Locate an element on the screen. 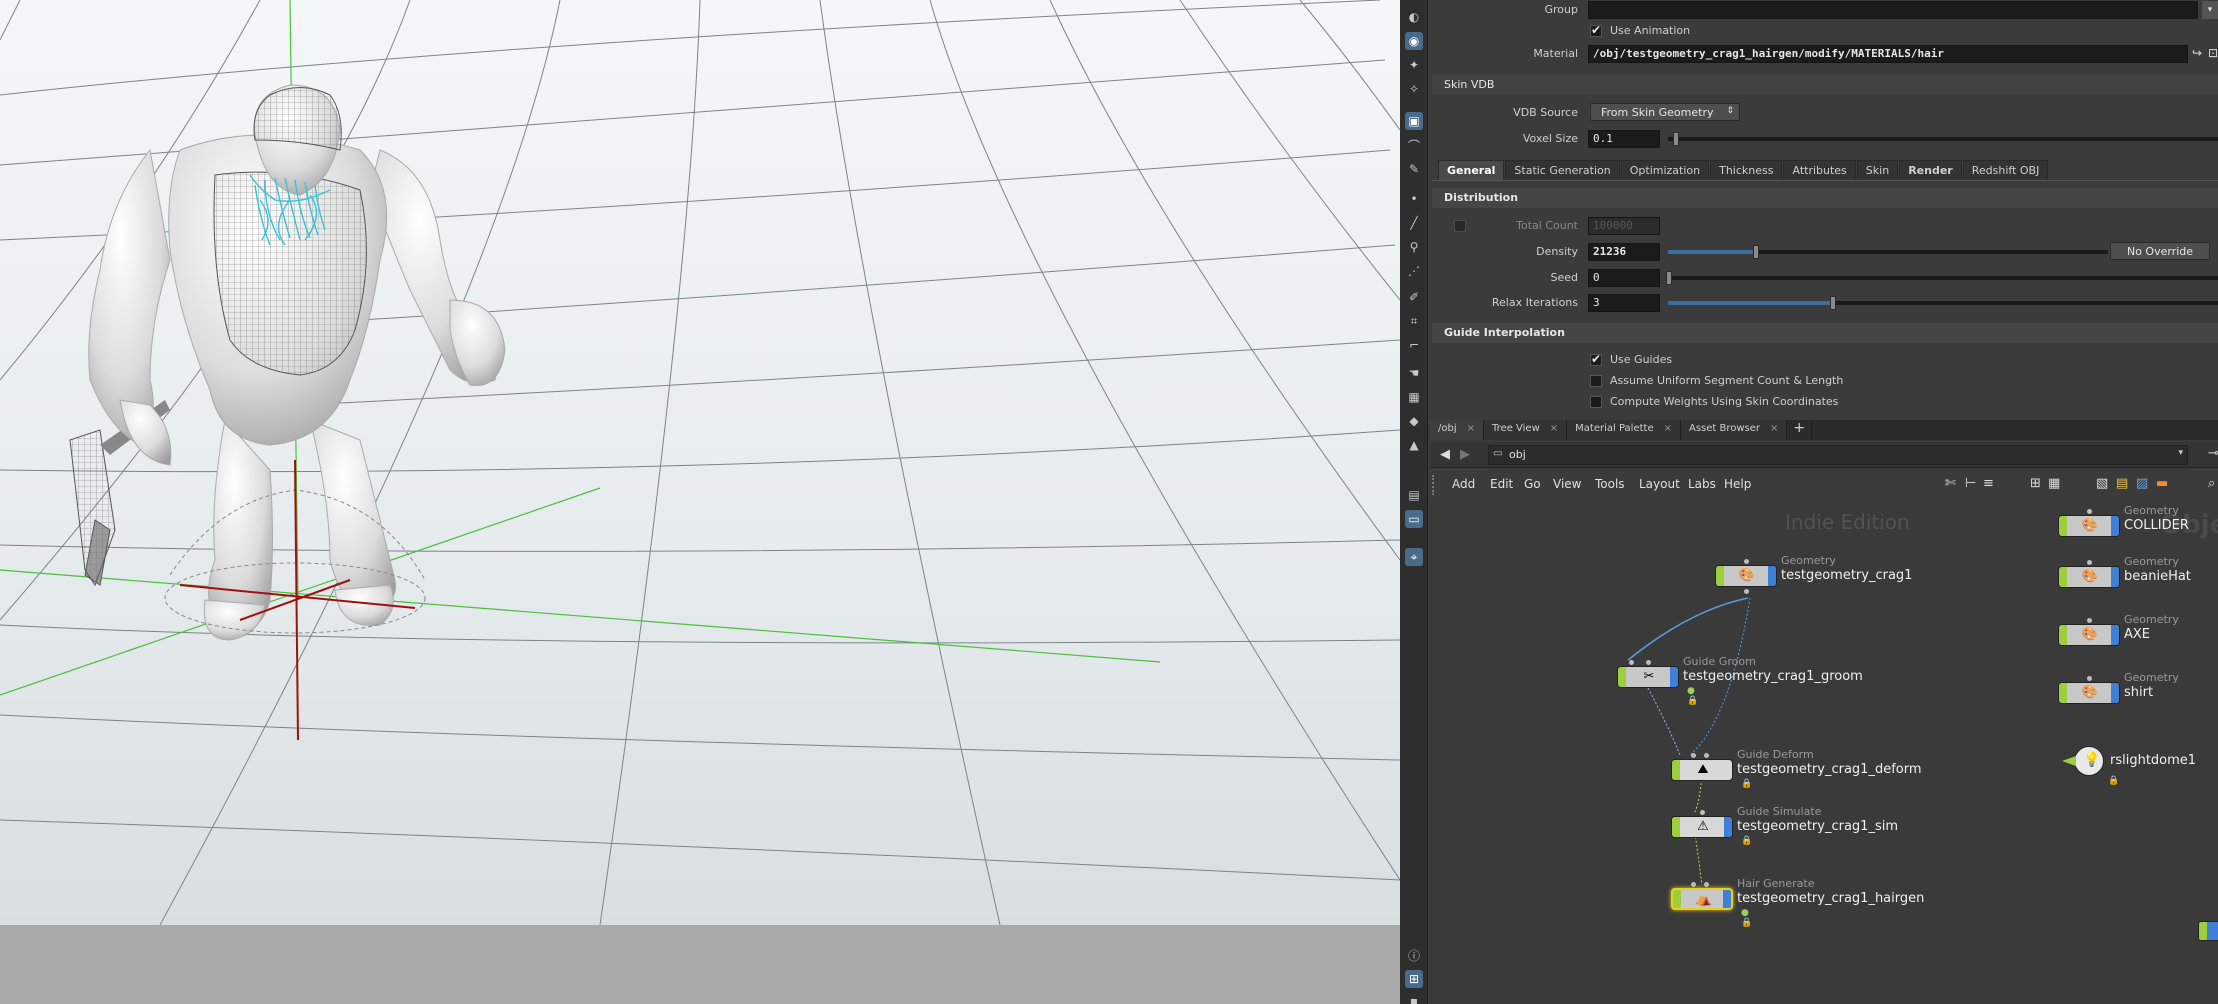 The image size is (2218, 1004). density-field: 21236 is located at coordinates (1624, 252).